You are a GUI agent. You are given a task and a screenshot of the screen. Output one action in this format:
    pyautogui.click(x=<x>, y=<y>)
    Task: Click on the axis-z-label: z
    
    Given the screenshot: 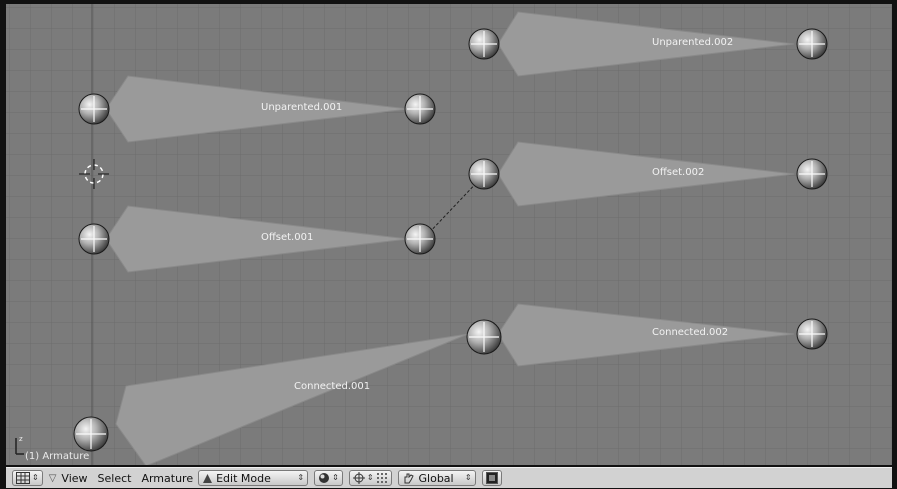 What is the action you would take?
    pyautogui.click(x=21, y=439)
    